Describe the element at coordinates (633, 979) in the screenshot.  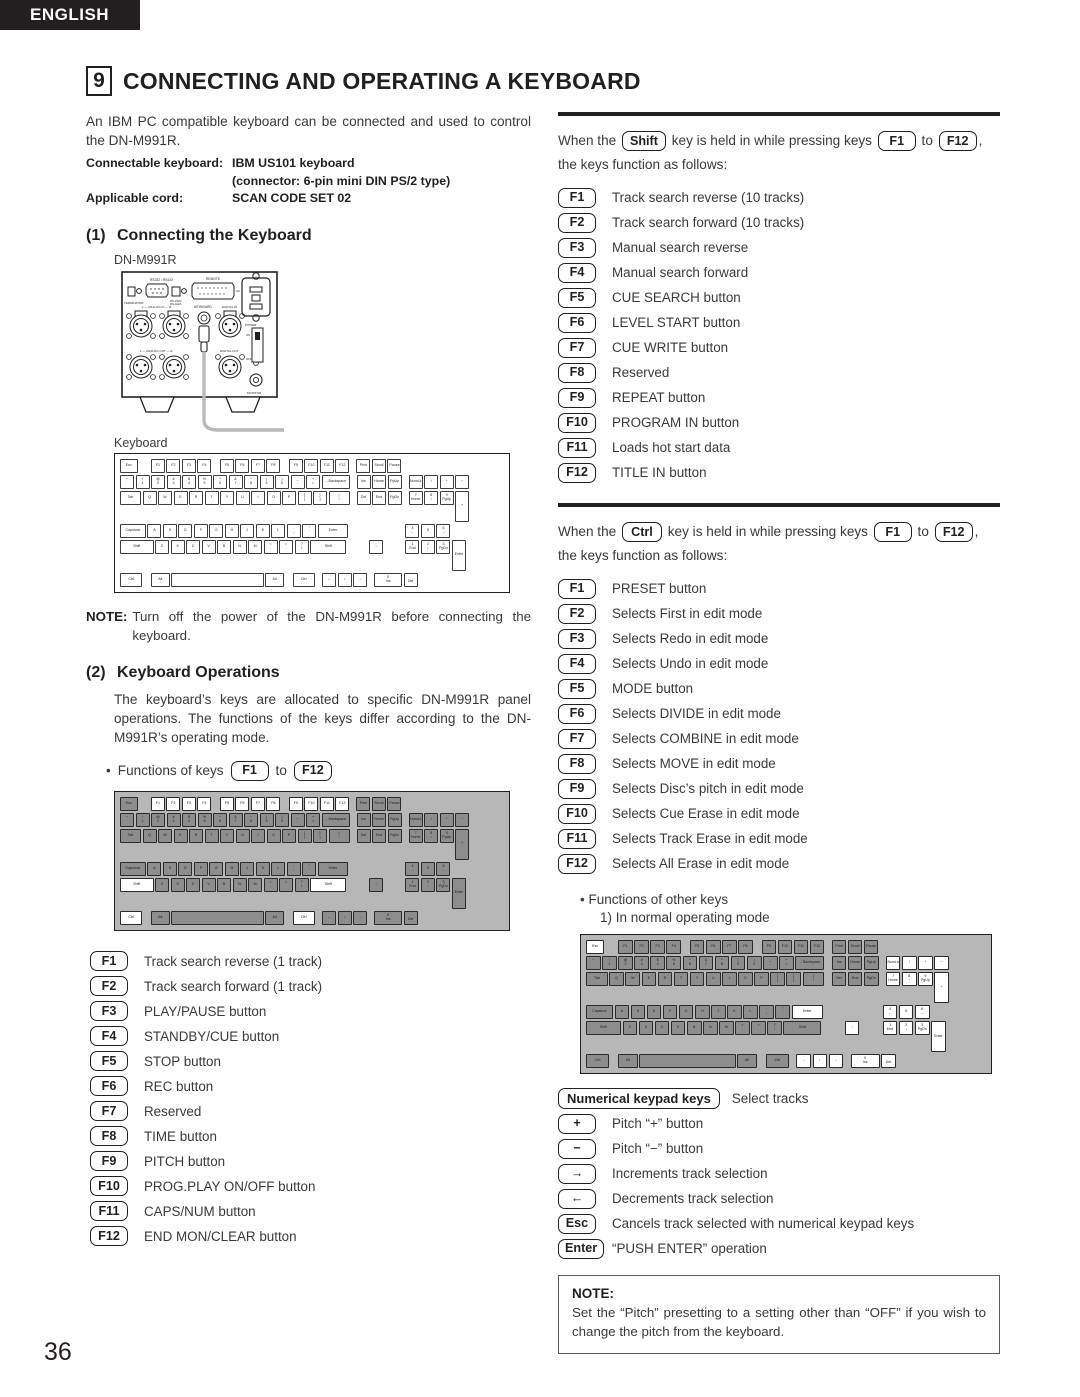
I see `keyboard-key: W` at that location.